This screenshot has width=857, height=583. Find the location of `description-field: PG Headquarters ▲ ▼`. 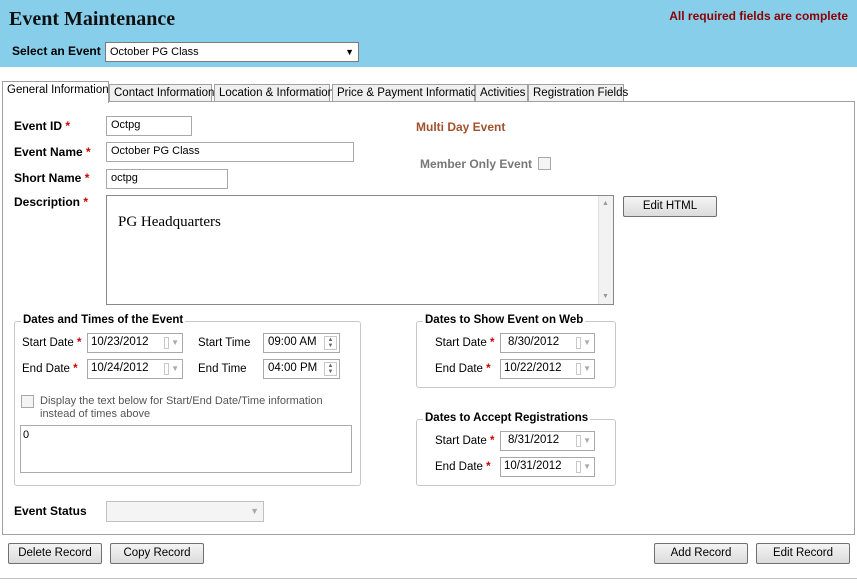

description-field: PG Headquarters ▲ ▼ is located at coordinates (360, 250).